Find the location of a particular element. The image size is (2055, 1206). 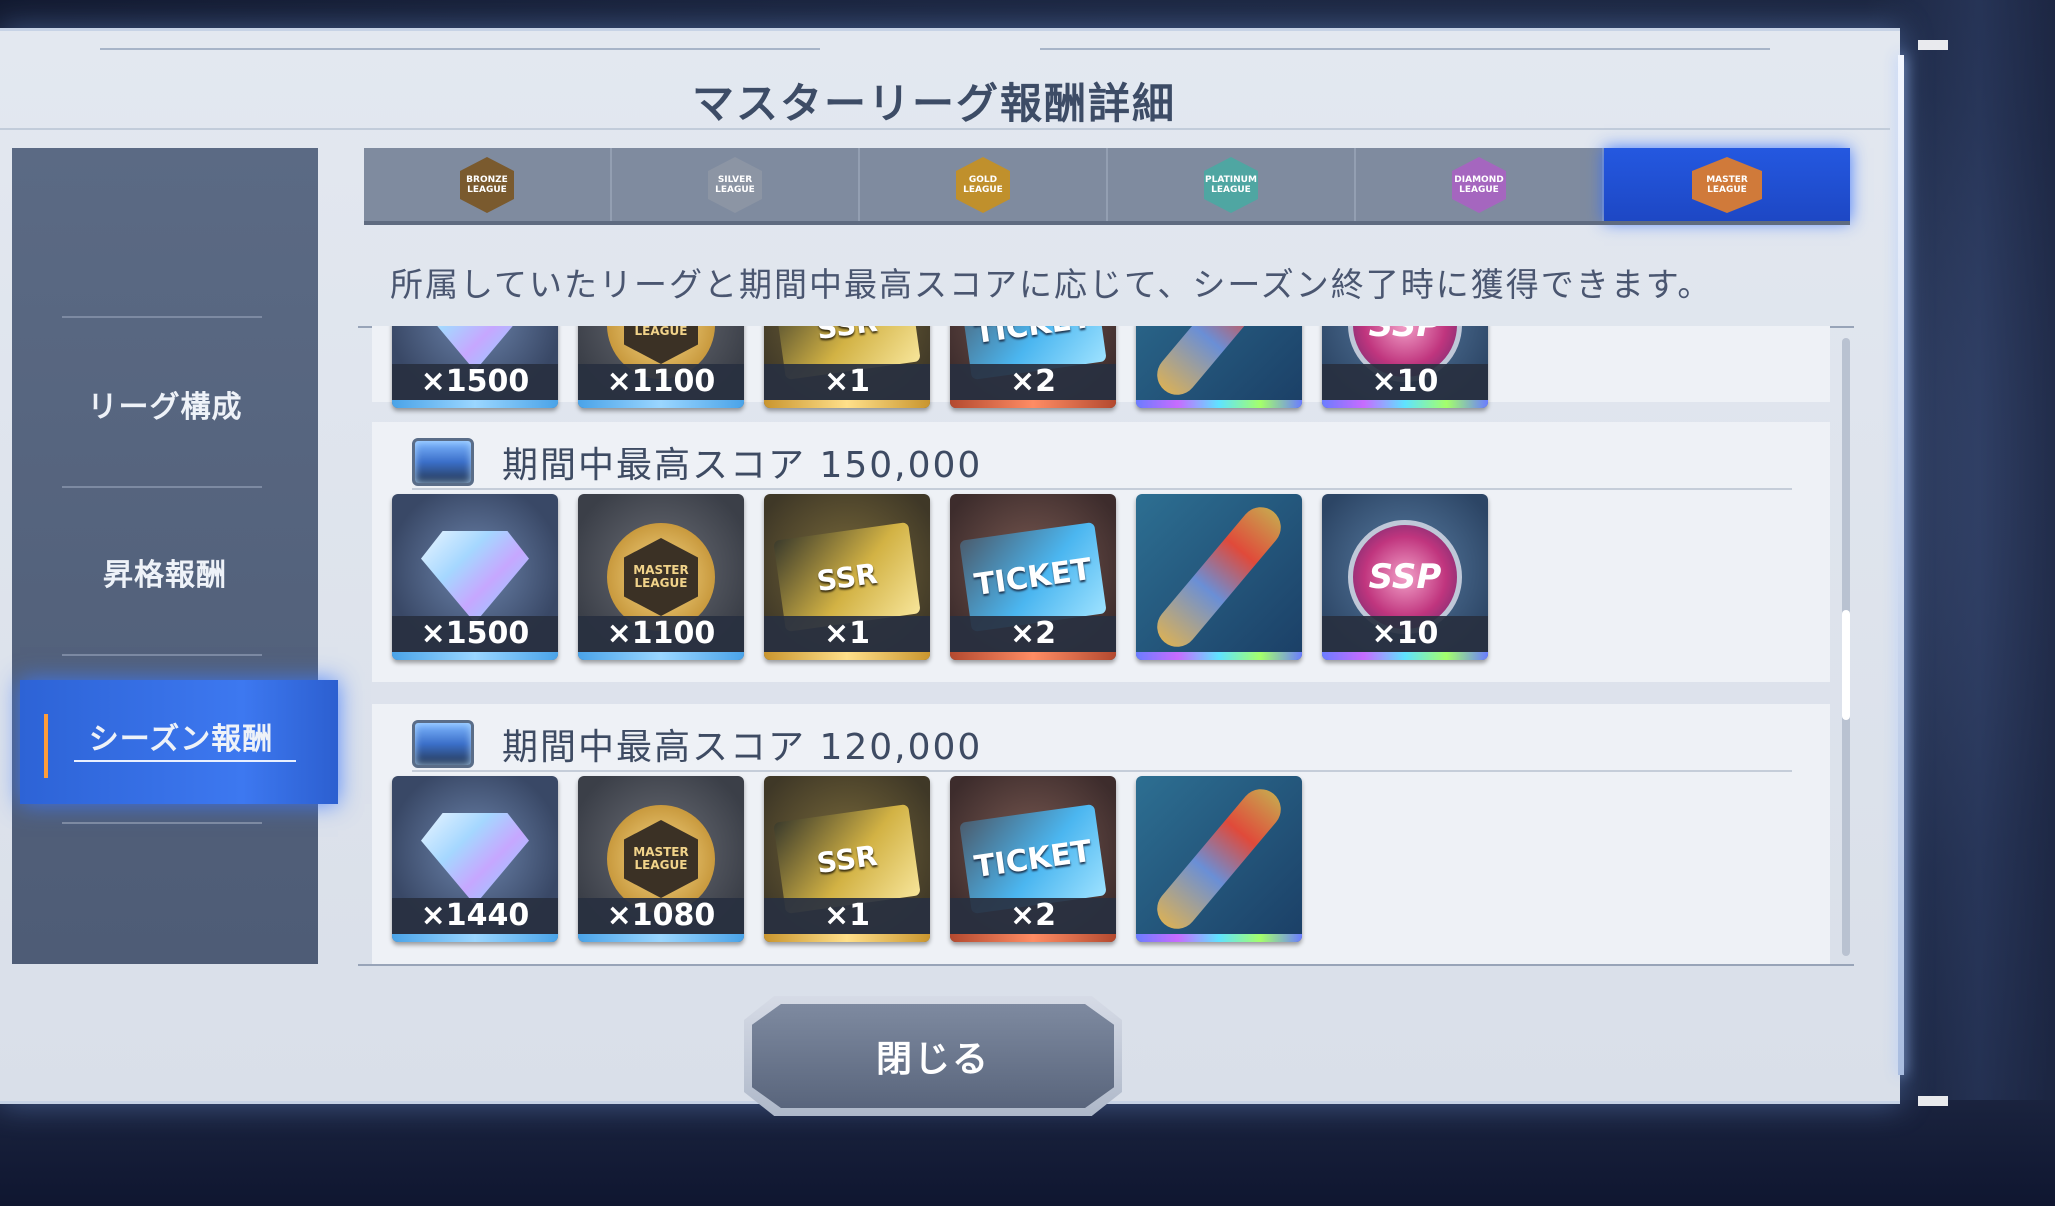

reward-item-diamond: ×1440 is located at coordinates (475, 859).